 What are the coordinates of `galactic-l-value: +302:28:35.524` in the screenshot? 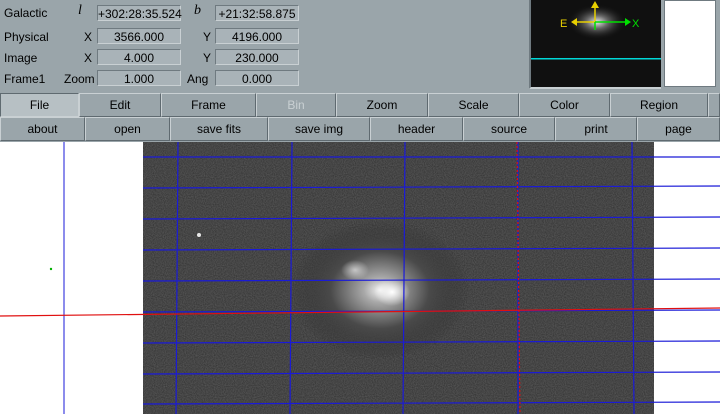 It's located at (139, 13).